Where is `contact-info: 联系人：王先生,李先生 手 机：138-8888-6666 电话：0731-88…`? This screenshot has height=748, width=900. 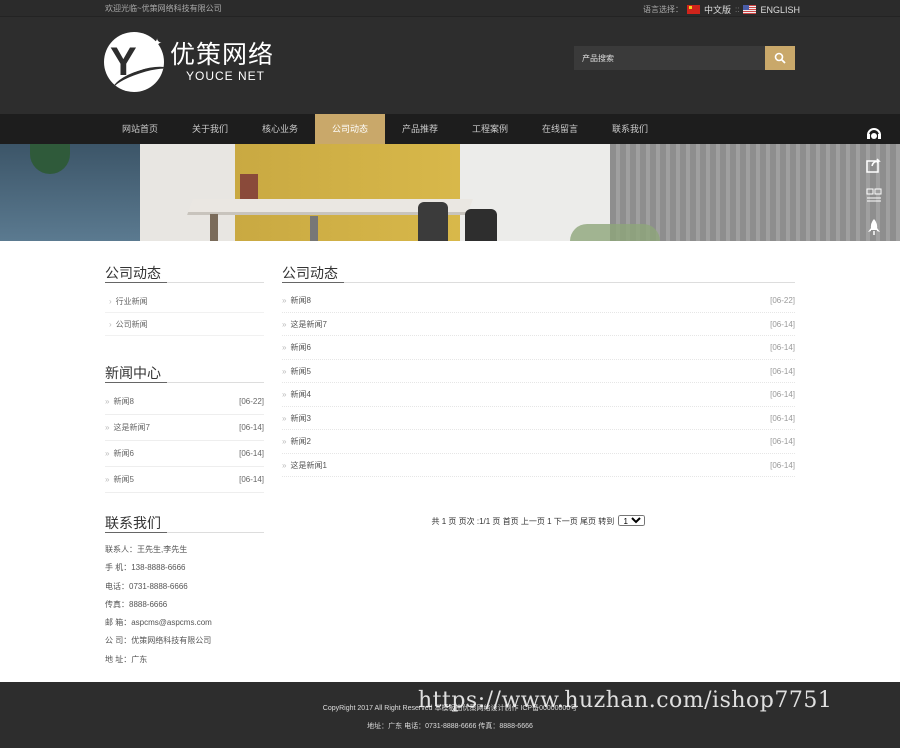 contact-info: 联系人：王先生,李先生 手 机：138-8888-6666 电话：0731-88… is located at coordinates (184, 605).